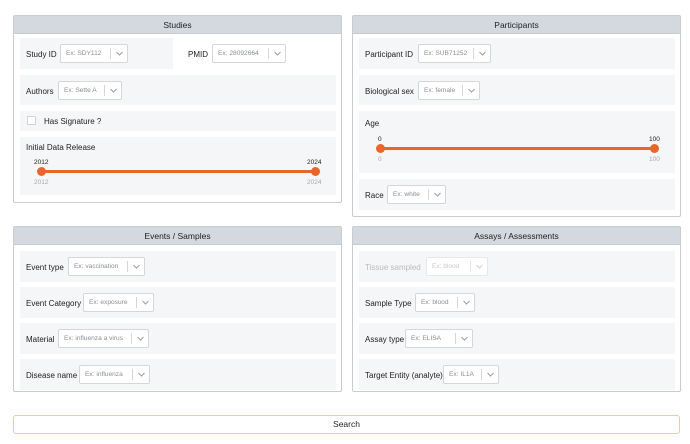 The image size is (690, 444). Describe the element at coordinates (435, 302) in the screenshot. I see `sample-type-placeholder: Ex: blood` at that location.